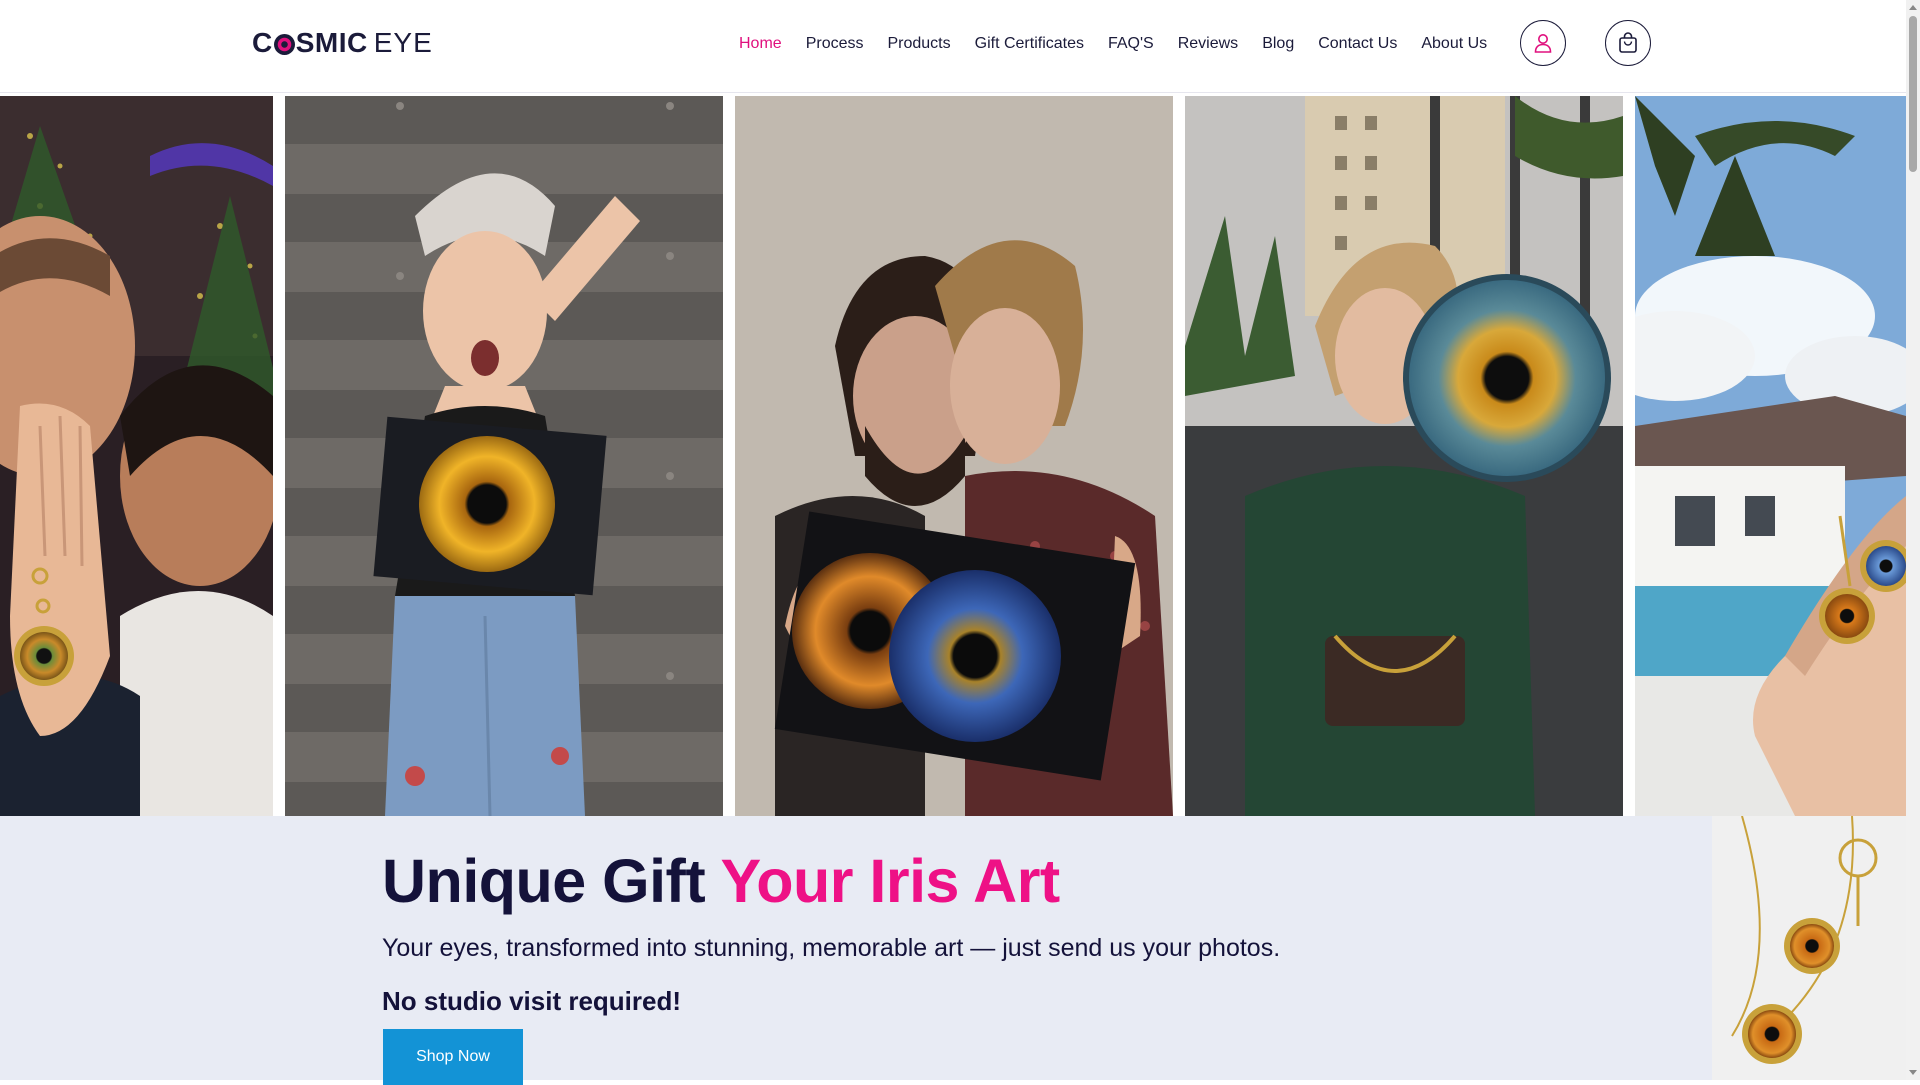 Image resolution: width=1920 pixels, height=1085 pixels. I want to click on nav-reviews: Reviews, so click(1208, 44).